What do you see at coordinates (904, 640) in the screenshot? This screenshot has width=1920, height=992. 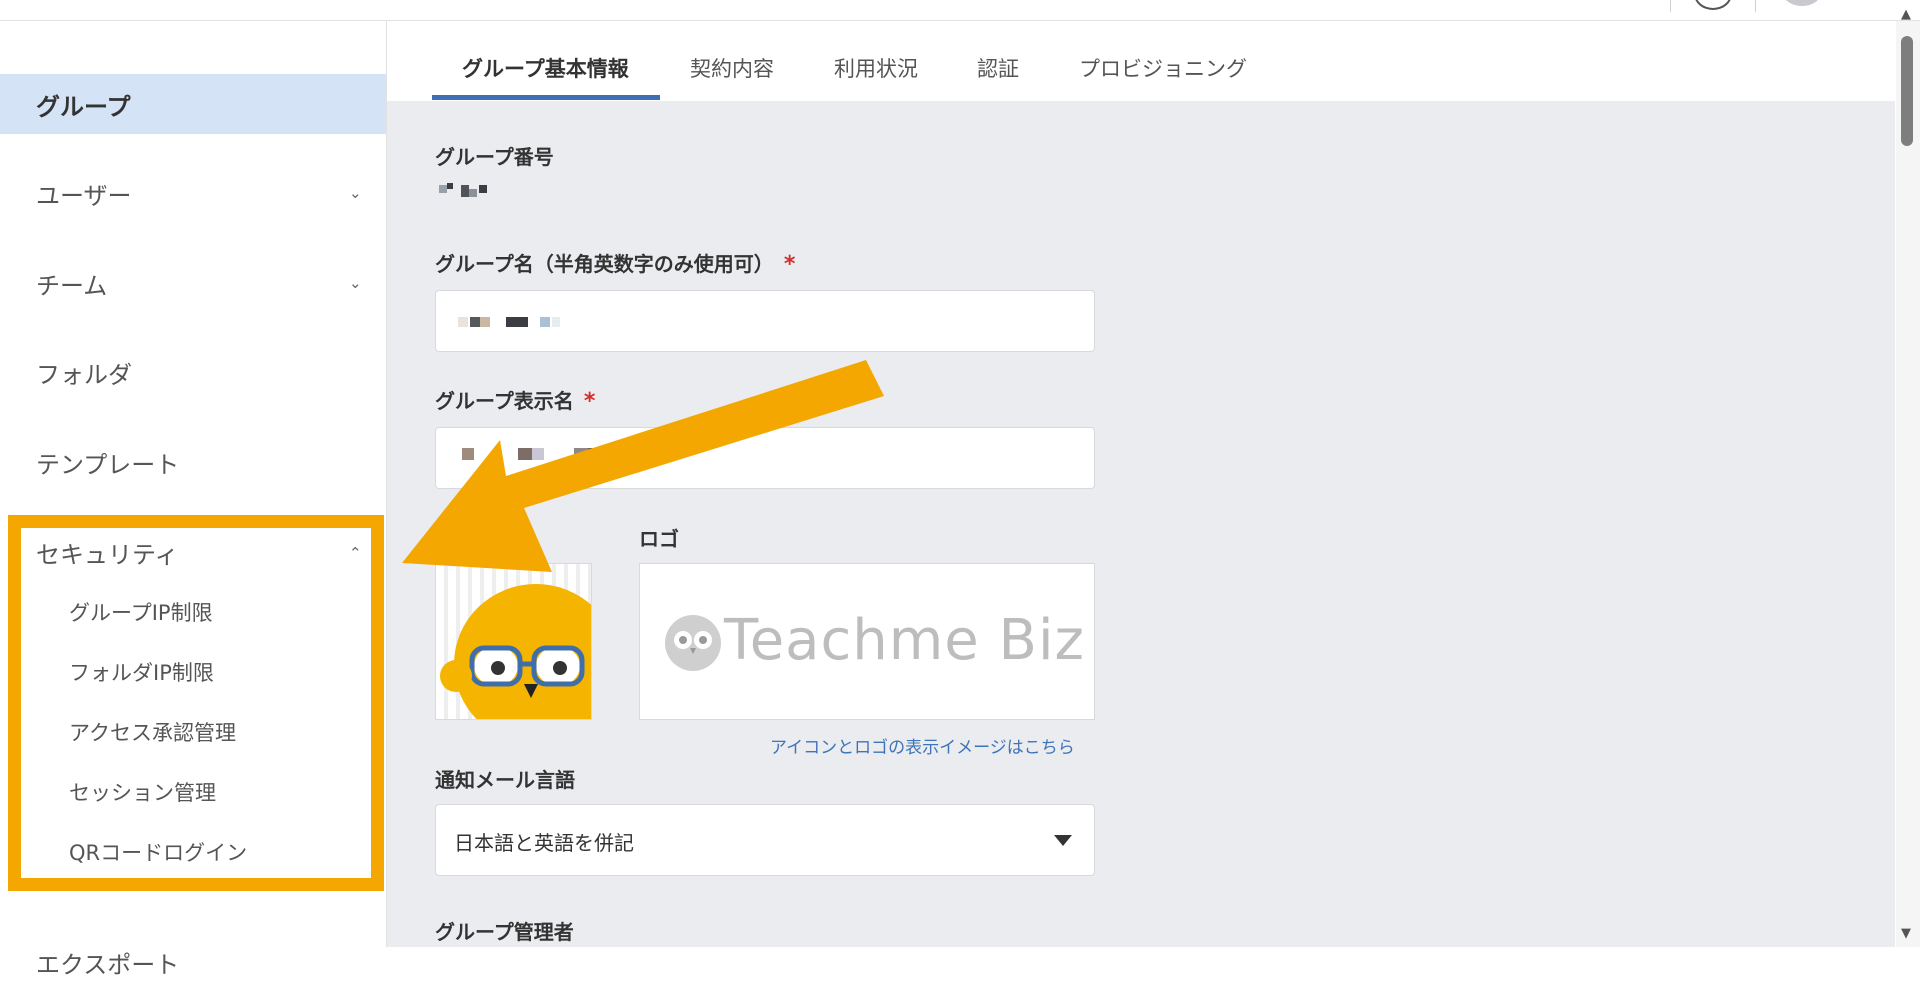 I see `logo-text: Teachme Biz` at bounding box center [904, 640].